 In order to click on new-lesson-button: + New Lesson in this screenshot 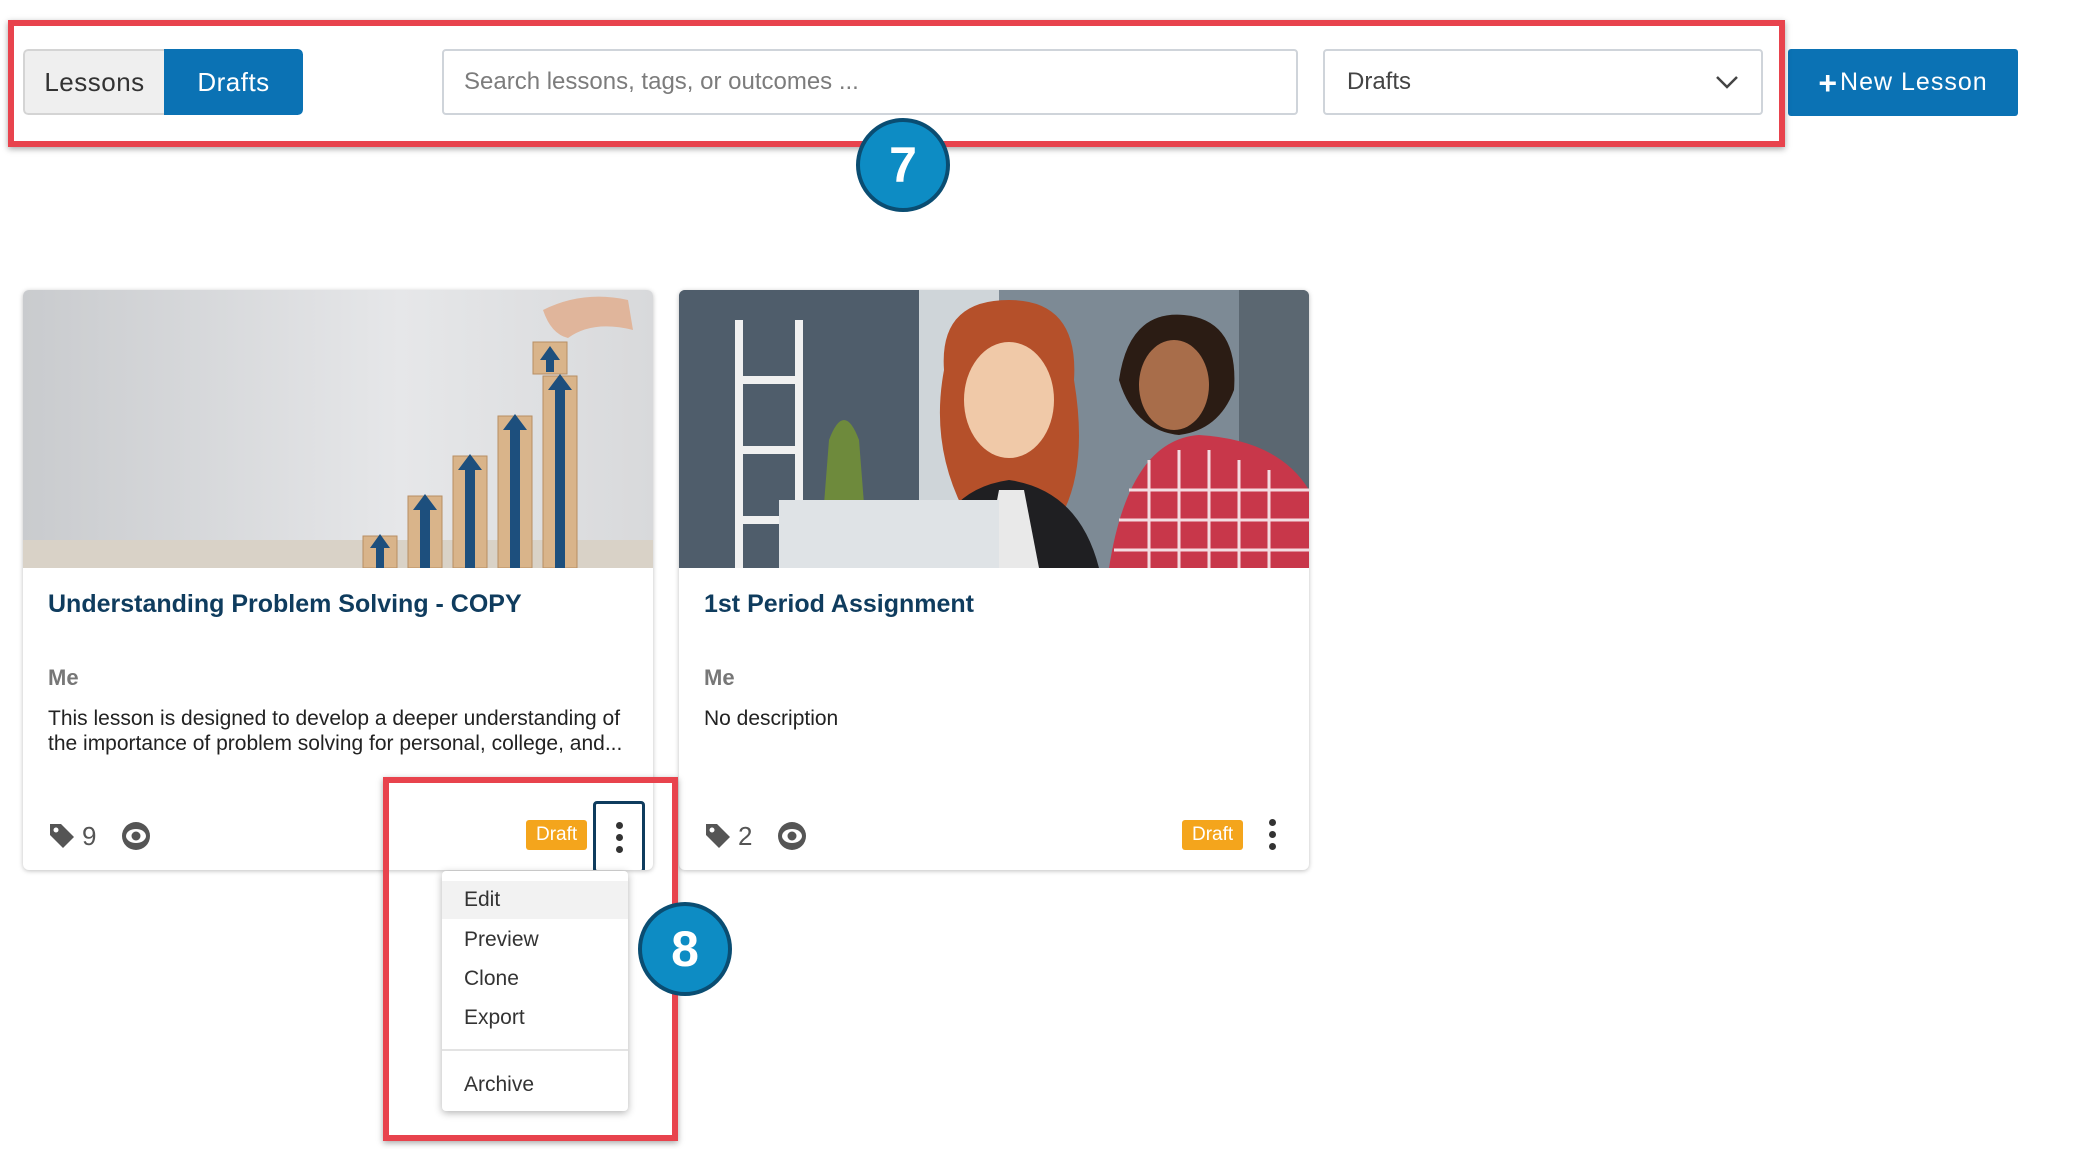, I will do `click(1903, 82)`.